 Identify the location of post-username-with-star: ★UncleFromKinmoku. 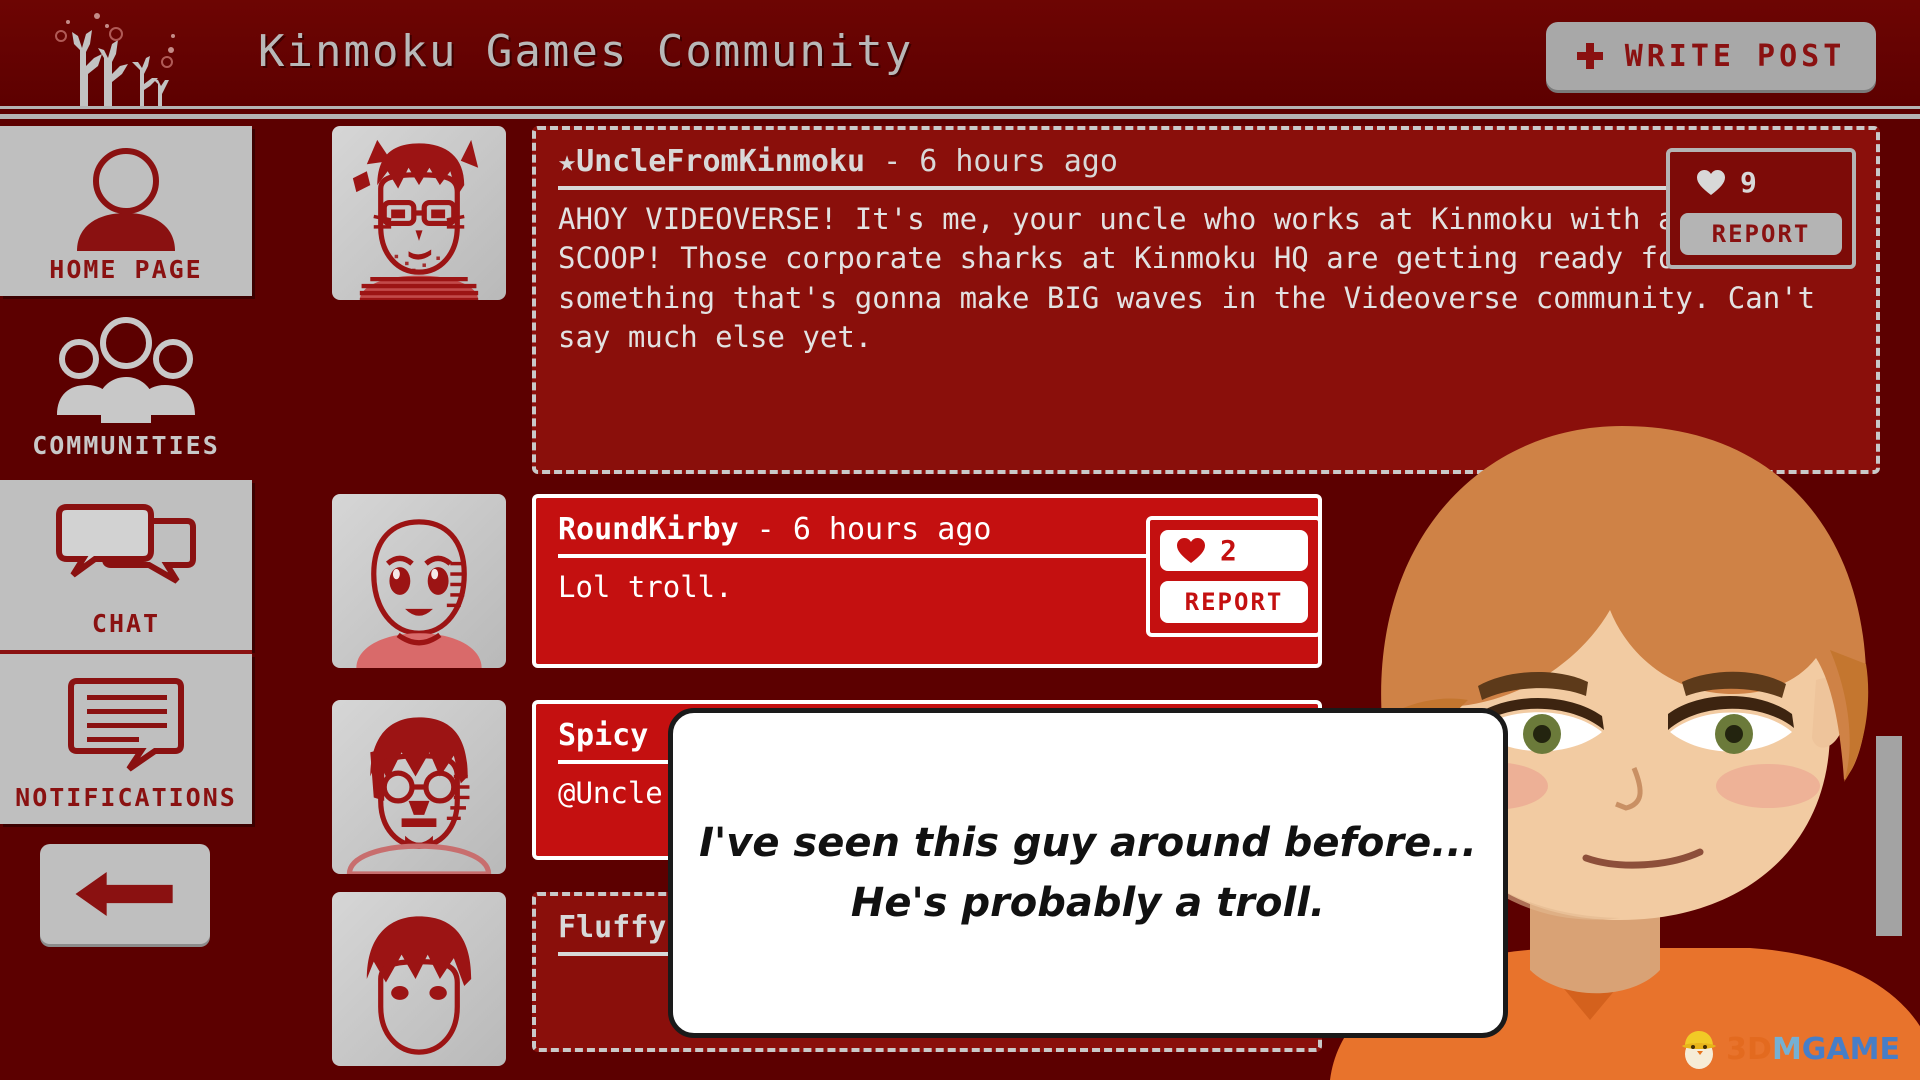
(711, 161).